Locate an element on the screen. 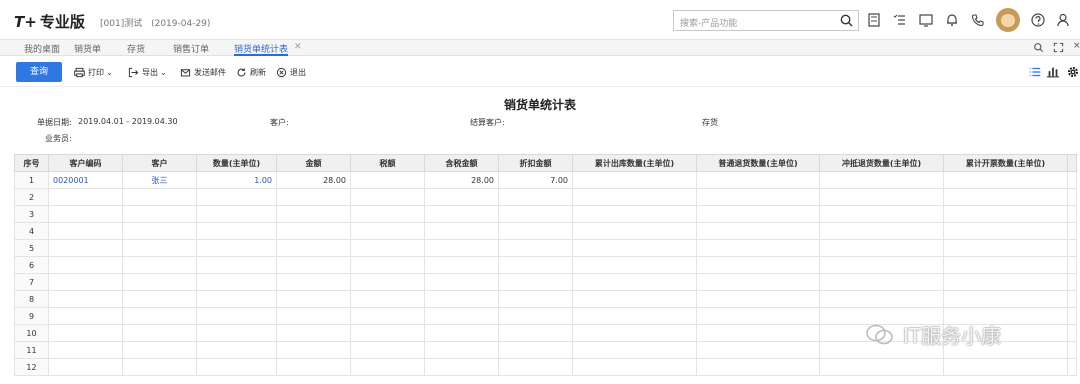 The height and width of the screenshot is (384, 1080). top-bar: T+ 专业版 [001]测试 (2019-04-29) 搜索-产品功能 is located at coordinates (540, 20).